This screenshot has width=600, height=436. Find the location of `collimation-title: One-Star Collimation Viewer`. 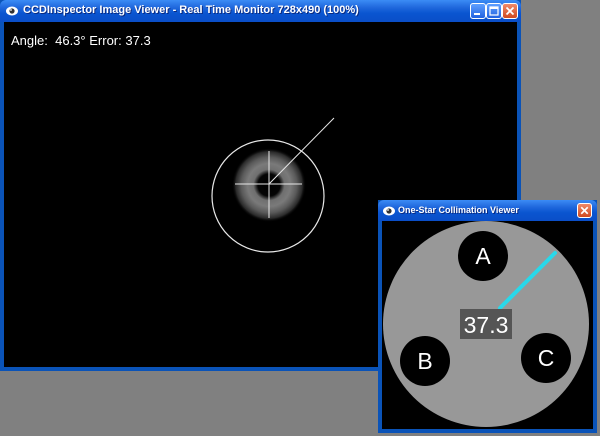

collimation-title: One-Star Collimation Viewer is located at coordinates (458, 210).